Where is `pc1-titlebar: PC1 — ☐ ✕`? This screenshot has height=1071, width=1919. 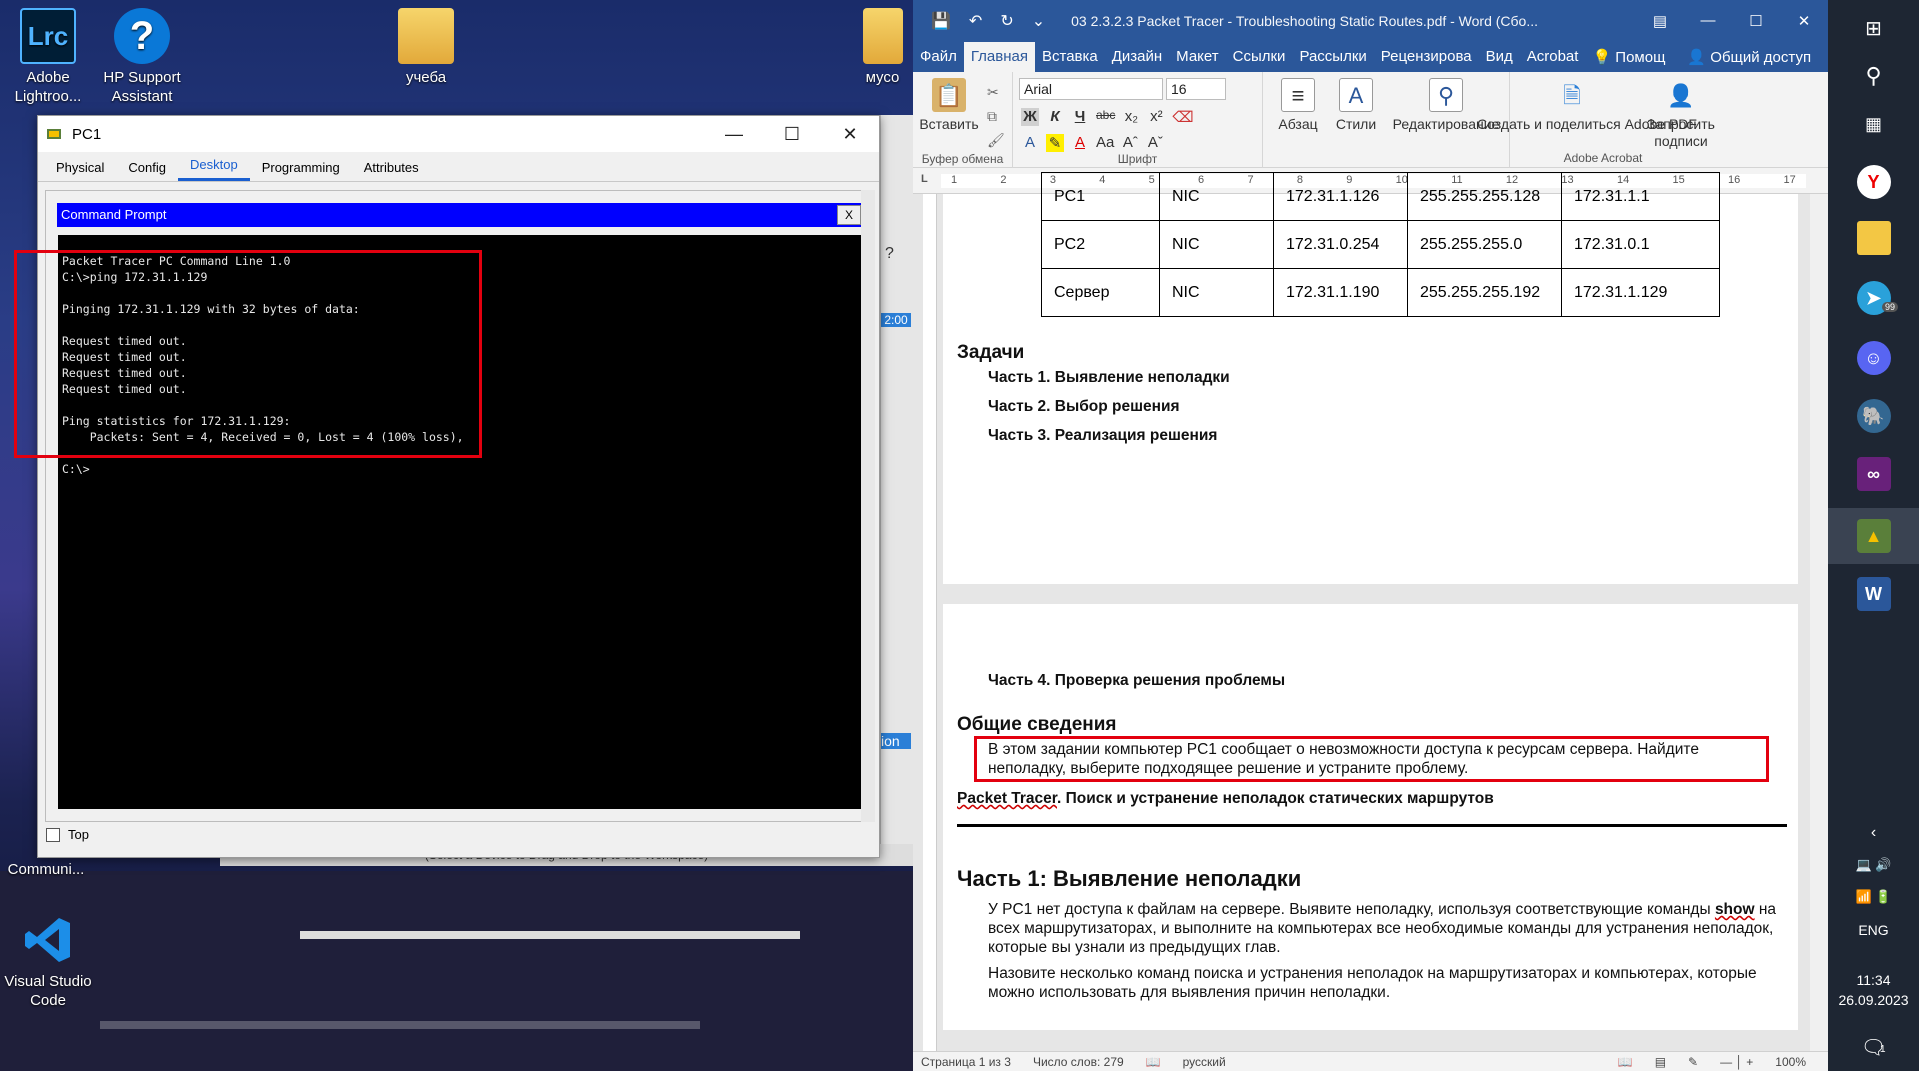
pc1-titlebar: PC1 — ☐ ✕ is located at coordinates (458, 134).